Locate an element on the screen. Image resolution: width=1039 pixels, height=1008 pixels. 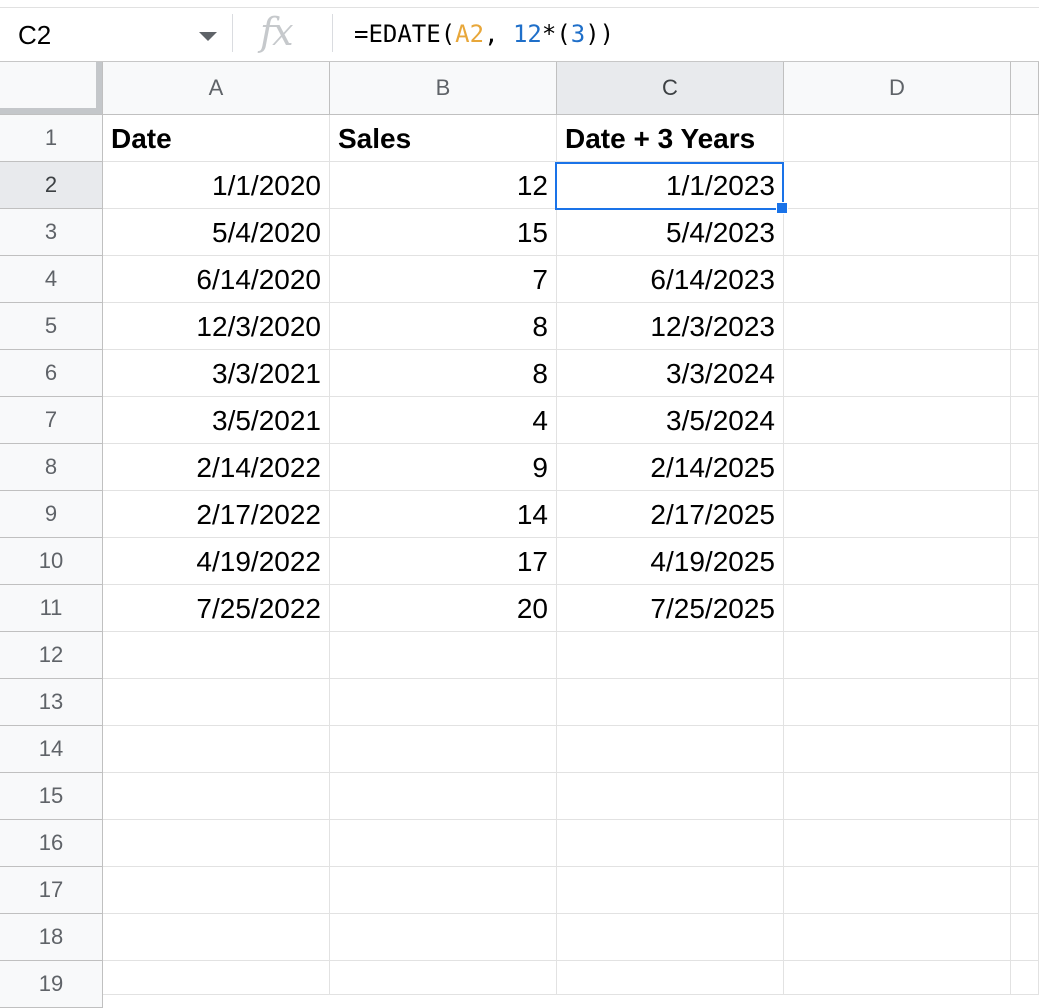
cell-d16 is located at coordinates (897, 843).